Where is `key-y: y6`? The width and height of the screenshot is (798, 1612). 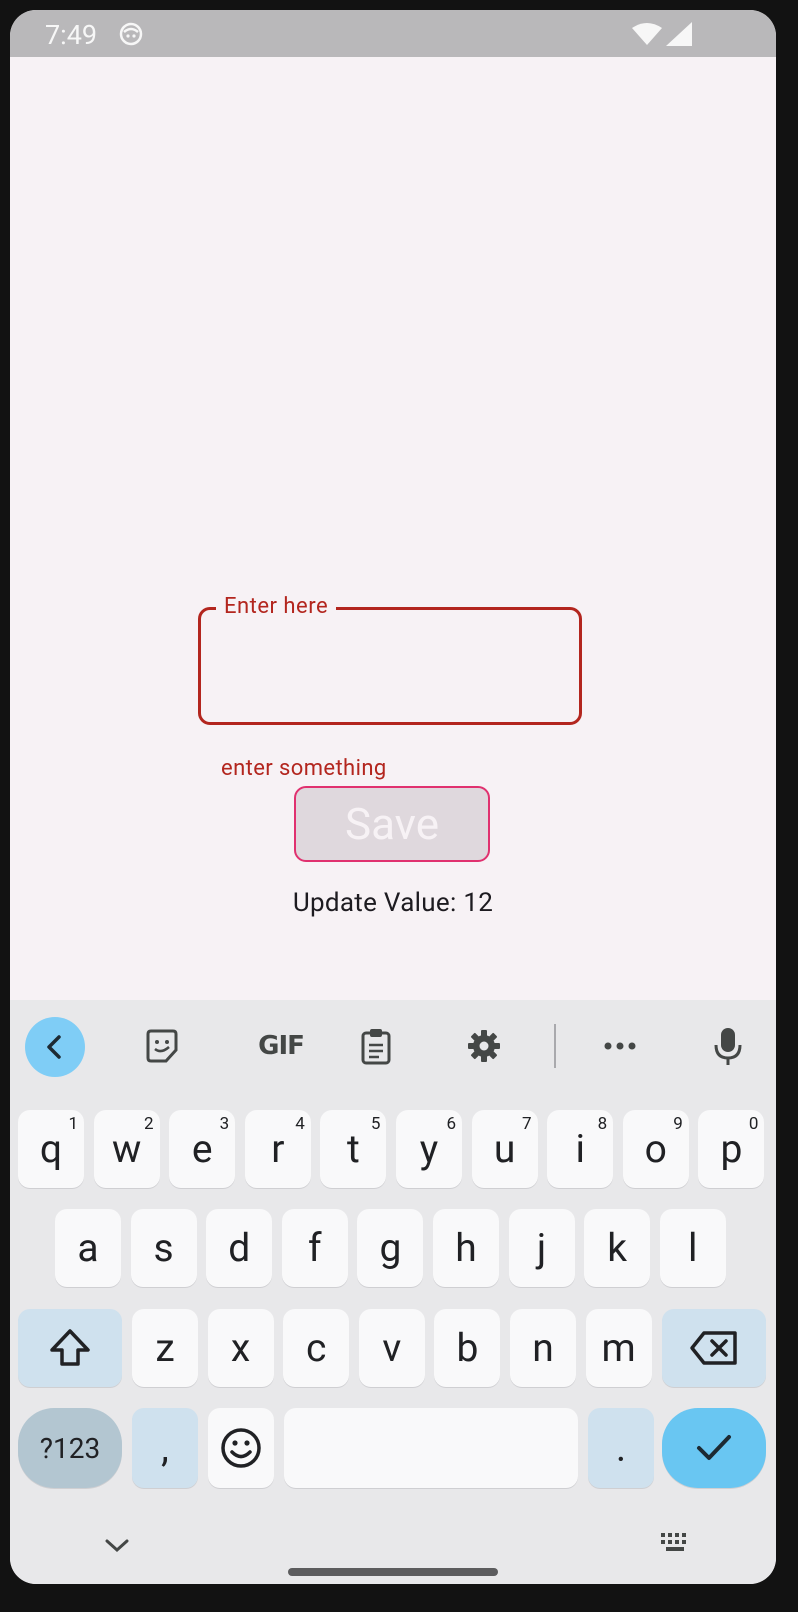
key-y: y6 is located at coordinates (429, 1149).